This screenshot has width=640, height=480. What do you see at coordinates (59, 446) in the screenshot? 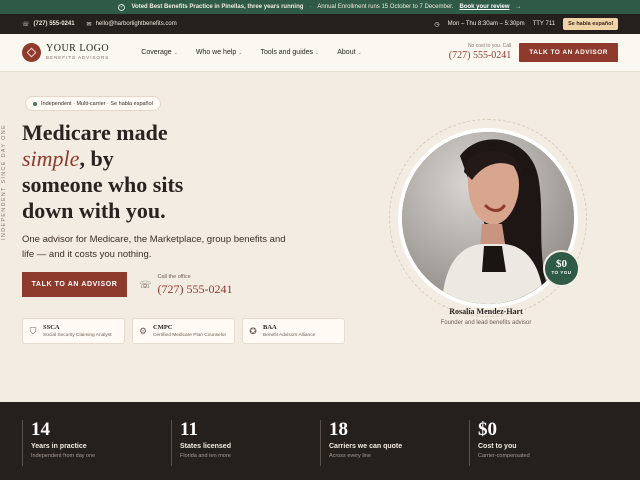
I see `stat-label: Years in practice` at bounding box center [59, 446].